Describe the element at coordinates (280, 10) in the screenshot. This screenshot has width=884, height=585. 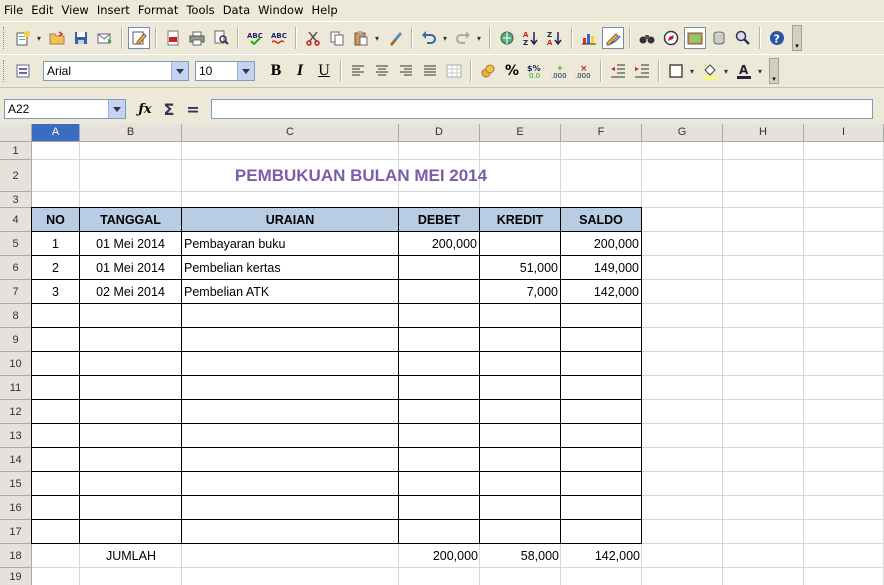
I see `menu-window: Window` at that location.